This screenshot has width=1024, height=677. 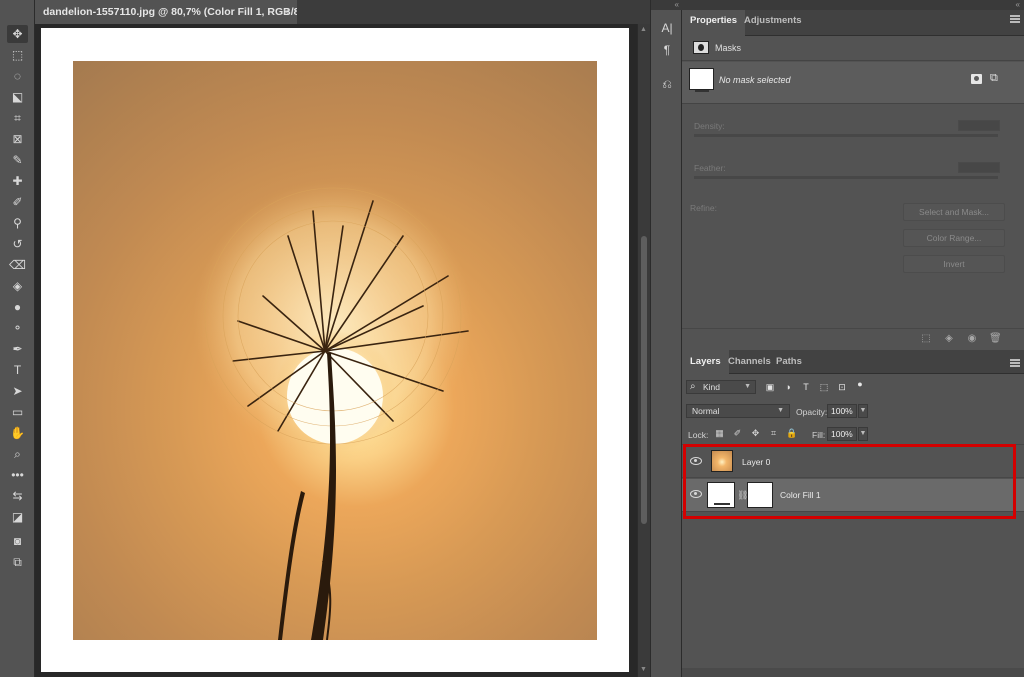 I want to click on layers-menu-icon, so click(x=1015, y=363).